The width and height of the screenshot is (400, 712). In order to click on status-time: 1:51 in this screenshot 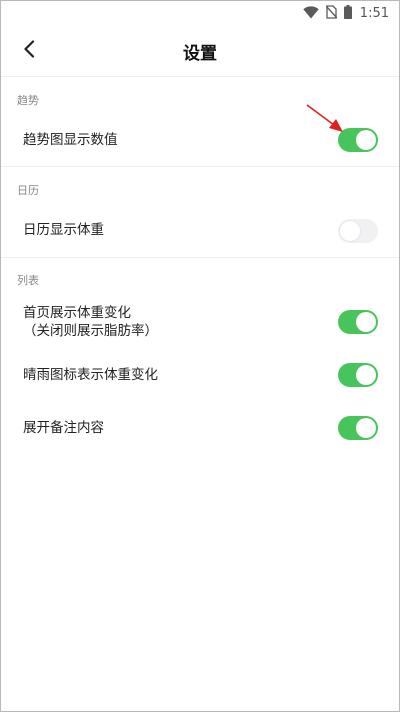, I will do `click(374, 13)`.